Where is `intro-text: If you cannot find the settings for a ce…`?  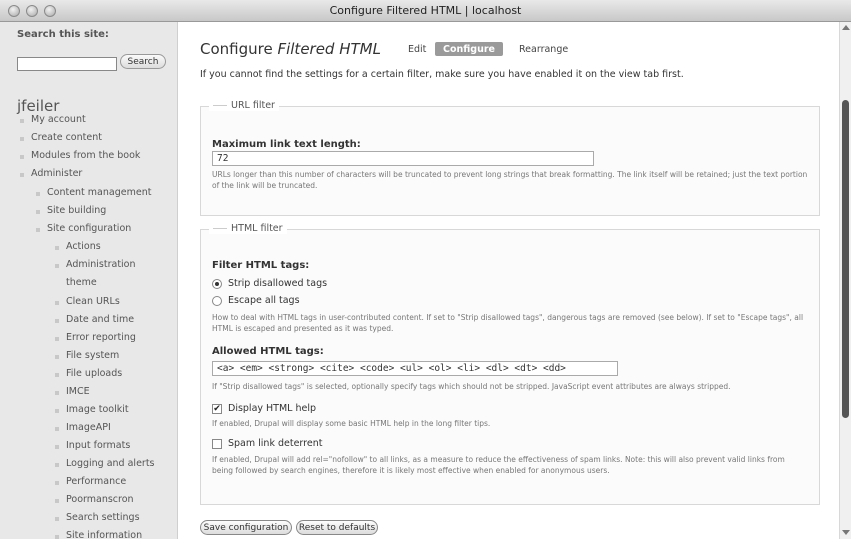 intro-text: If you cannot find the settings for a ce… is located at coordinates (442, 74).